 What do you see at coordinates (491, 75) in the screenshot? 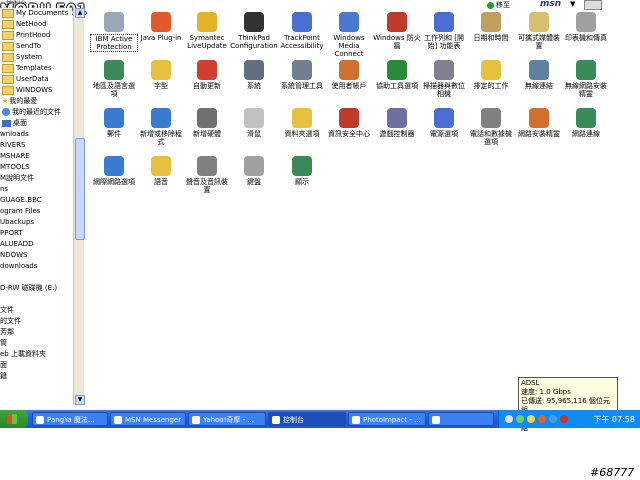
I see `control-panel-item: 排定的工作` at bounding box center [491, 75].